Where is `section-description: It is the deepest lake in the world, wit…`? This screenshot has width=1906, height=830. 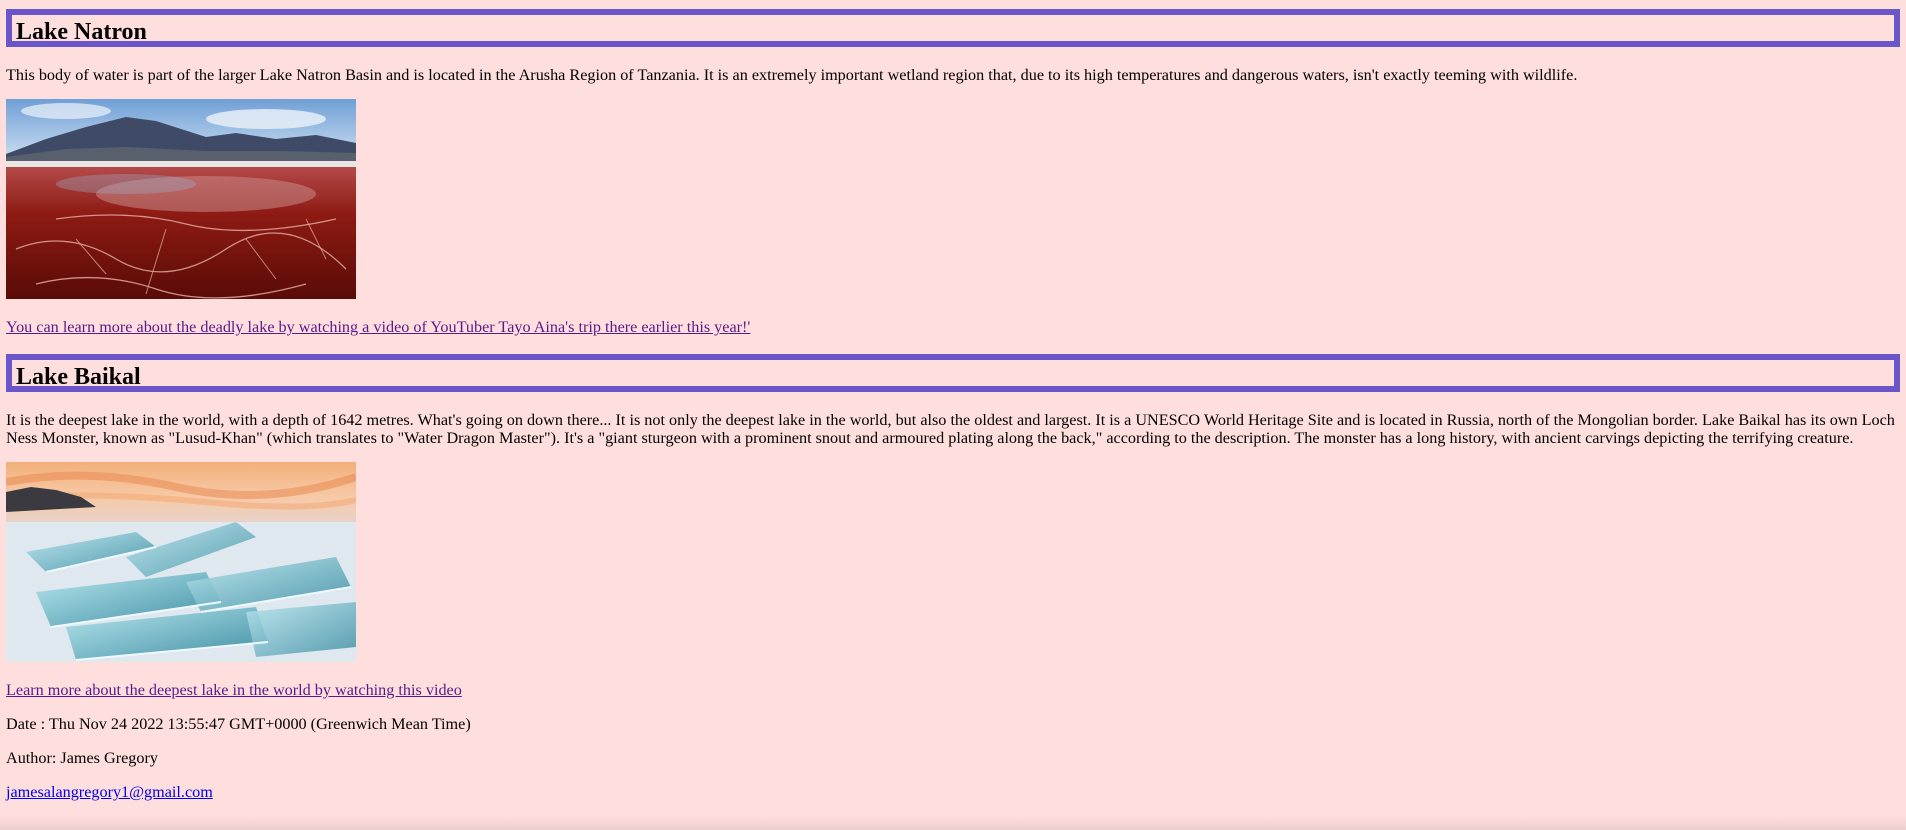 section-description: It is the deepest lake in the world, wit… is located at coordinates (950, 429).